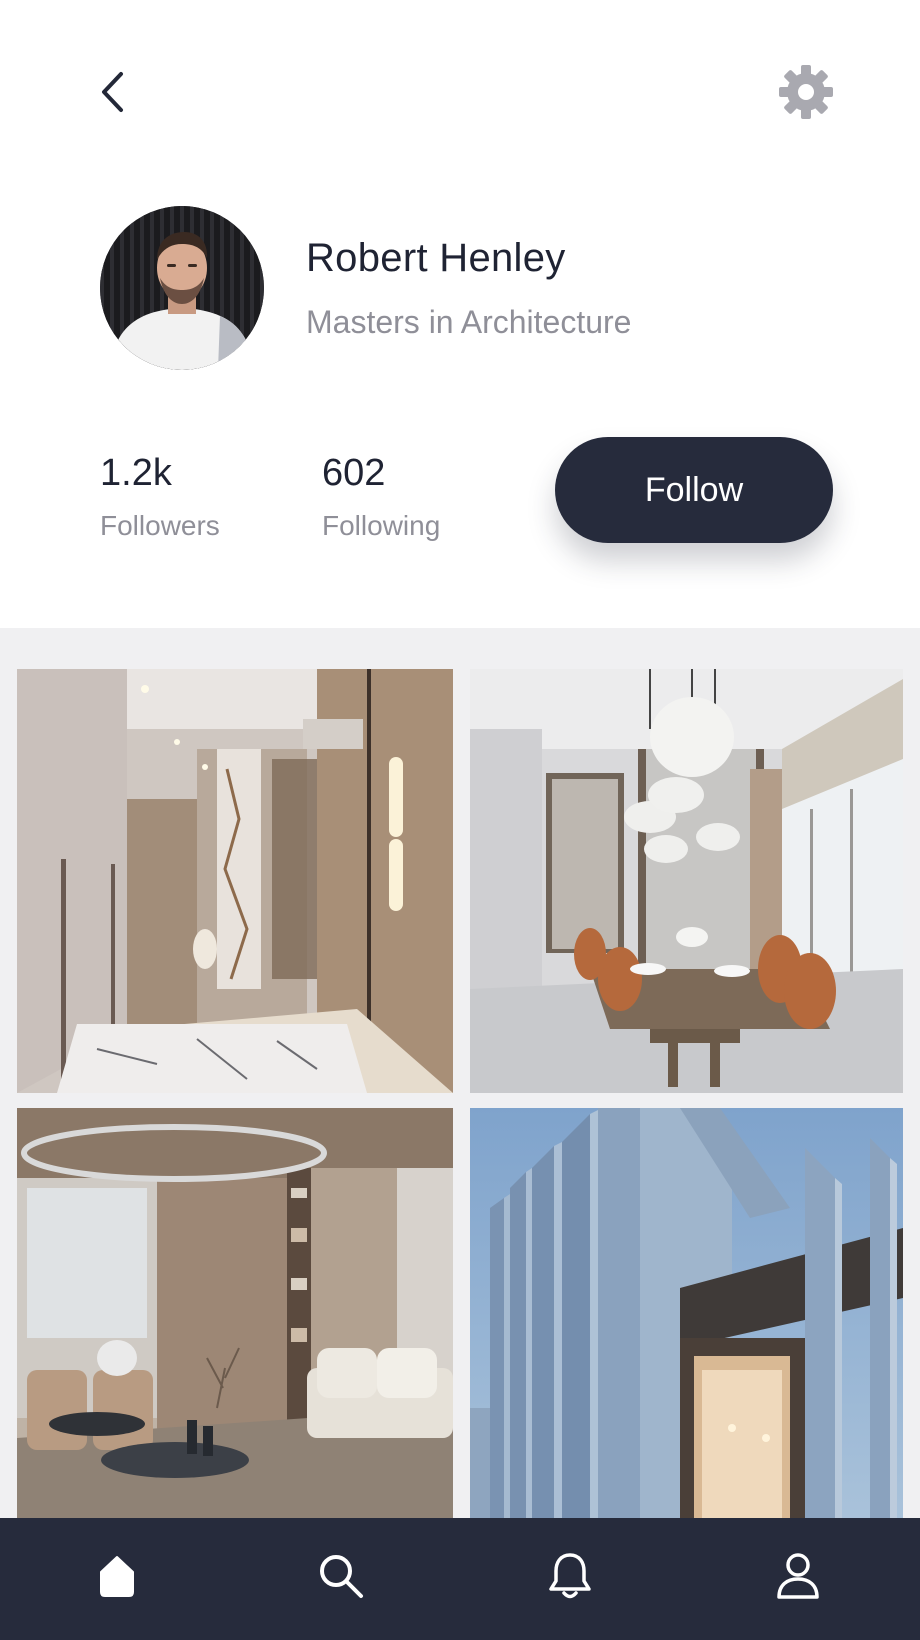 The image size is (920, 1640). What do you see at coordinates (381, 525) in the screenshot?
I see `following-label: Following` at bounding box center [381, 525].